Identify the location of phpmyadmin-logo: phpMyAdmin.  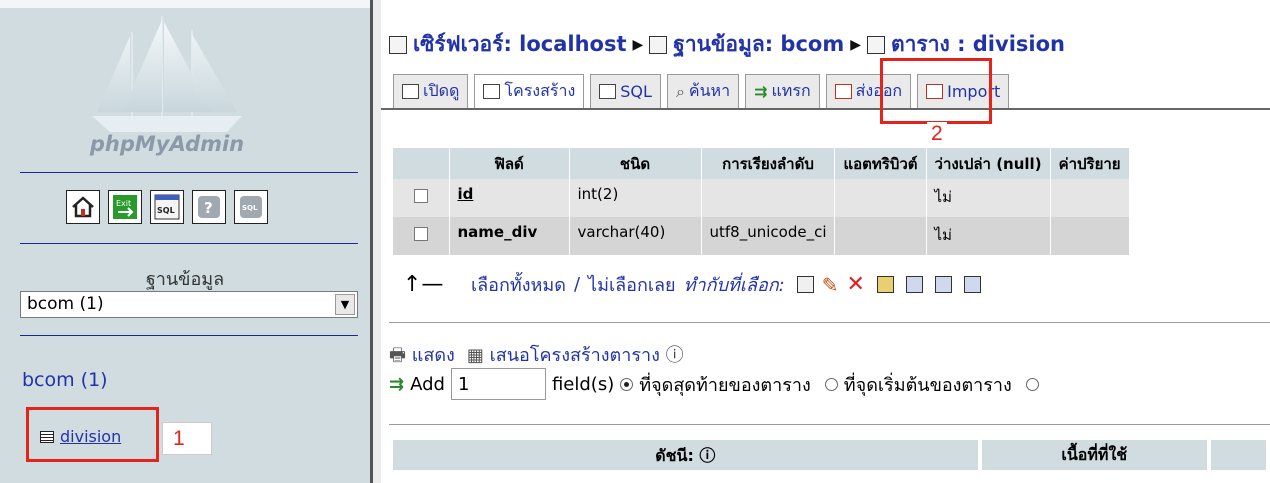
(167, 88).